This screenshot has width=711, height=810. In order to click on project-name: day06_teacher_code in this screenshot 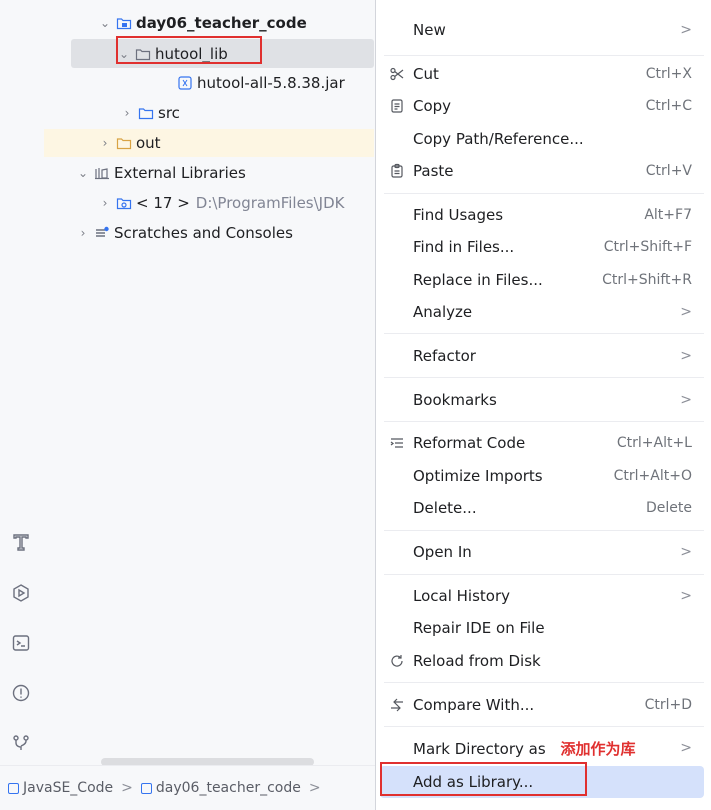, I will do `click(221, 23)`.